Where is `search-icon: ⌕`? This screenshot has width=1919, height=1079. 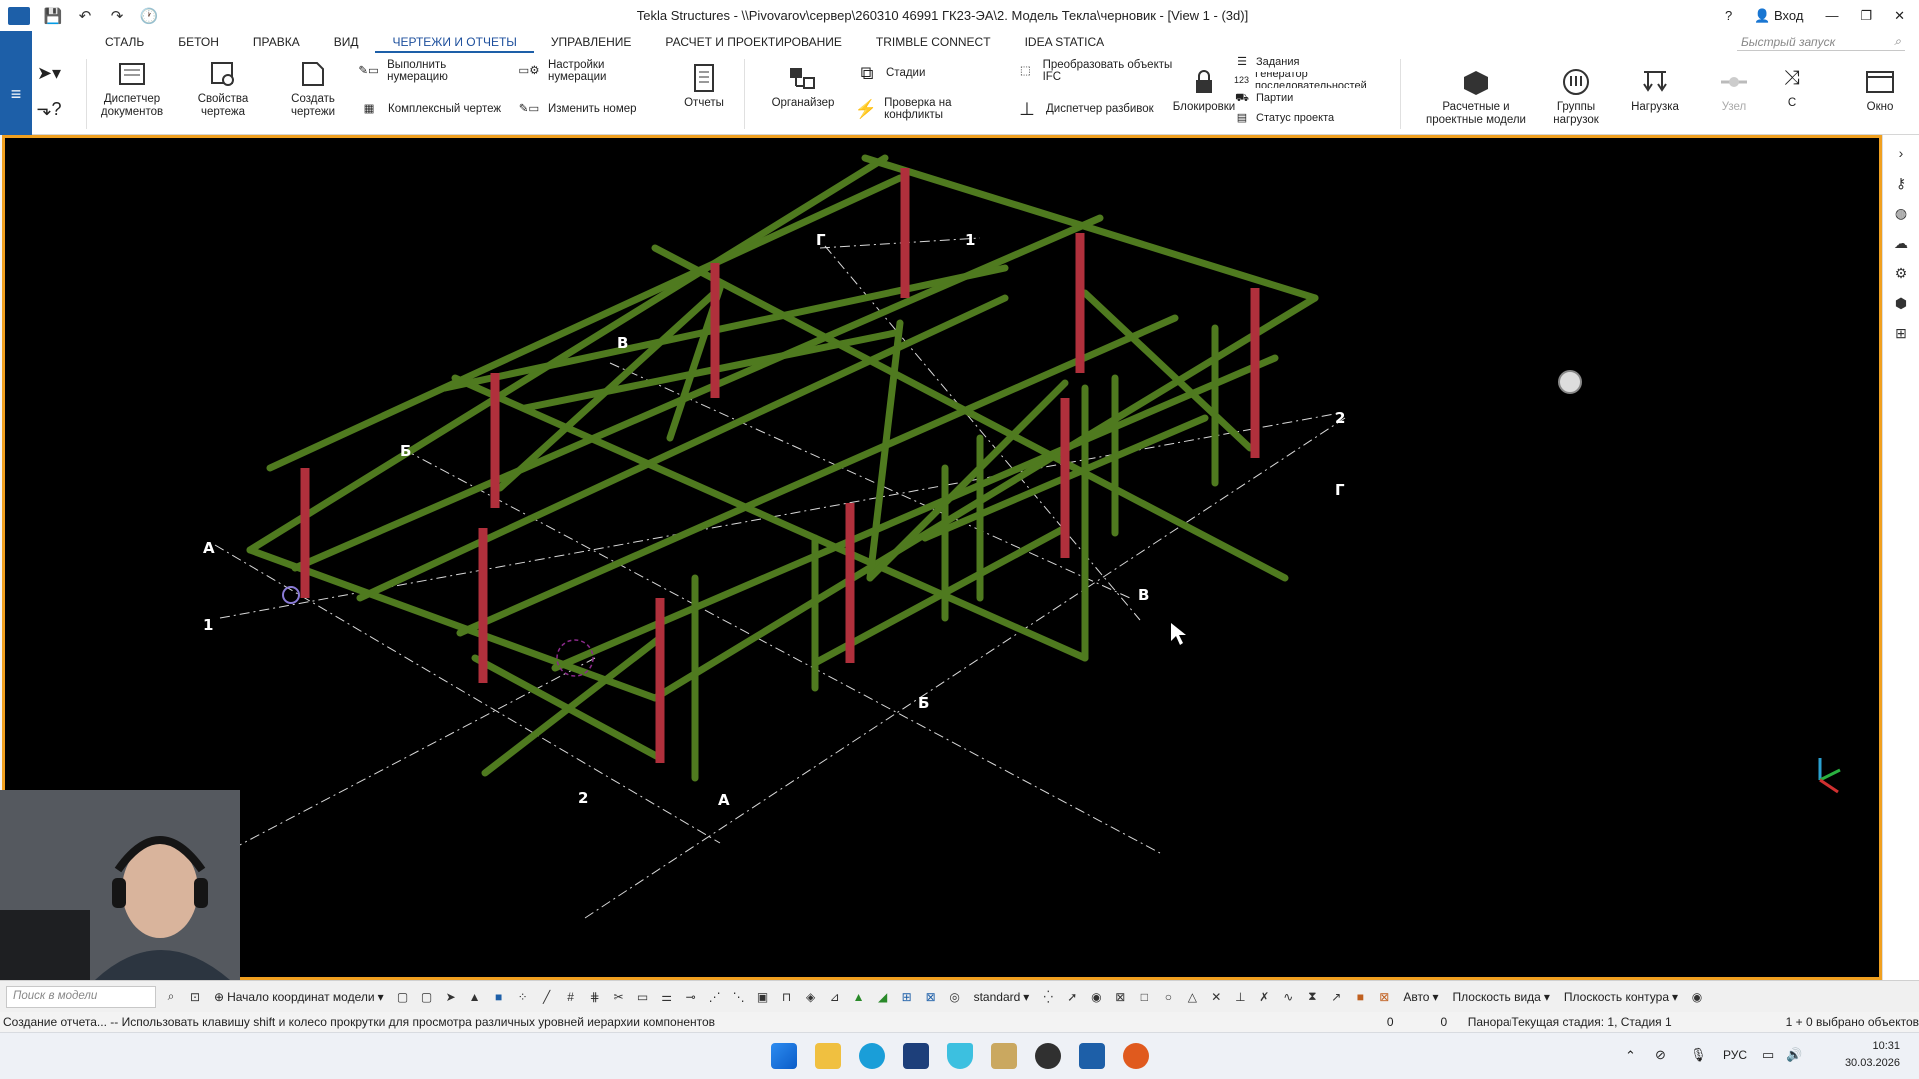 search-icon: ⌕ is located at coordinates (171, 997).